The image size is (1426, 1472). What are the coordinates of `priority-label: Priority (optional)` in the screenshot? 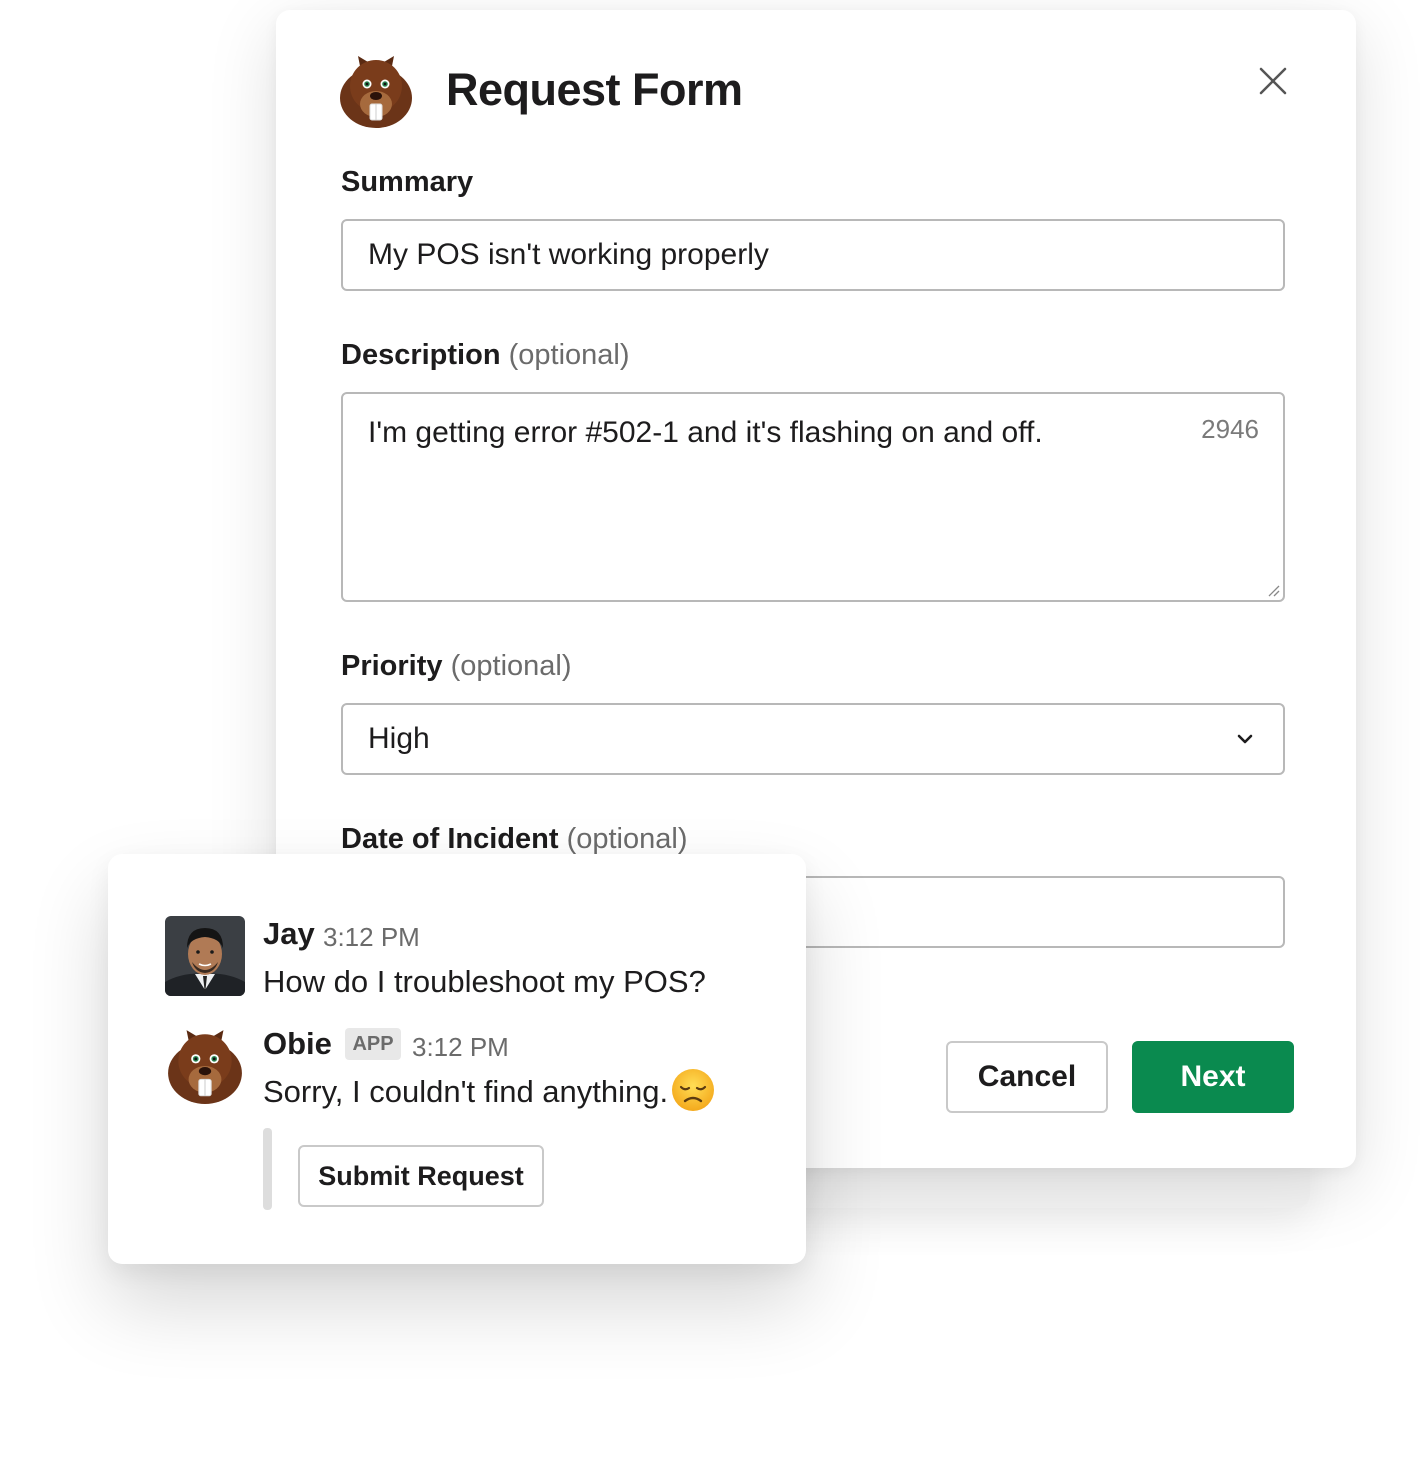 It's located at (456, 666).